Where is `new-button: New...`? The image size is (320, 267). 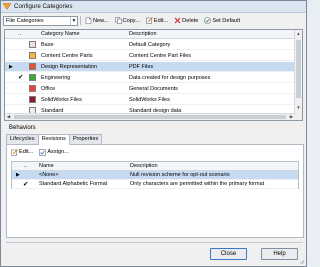 new-button: New... is located at coordinates (97, 21).